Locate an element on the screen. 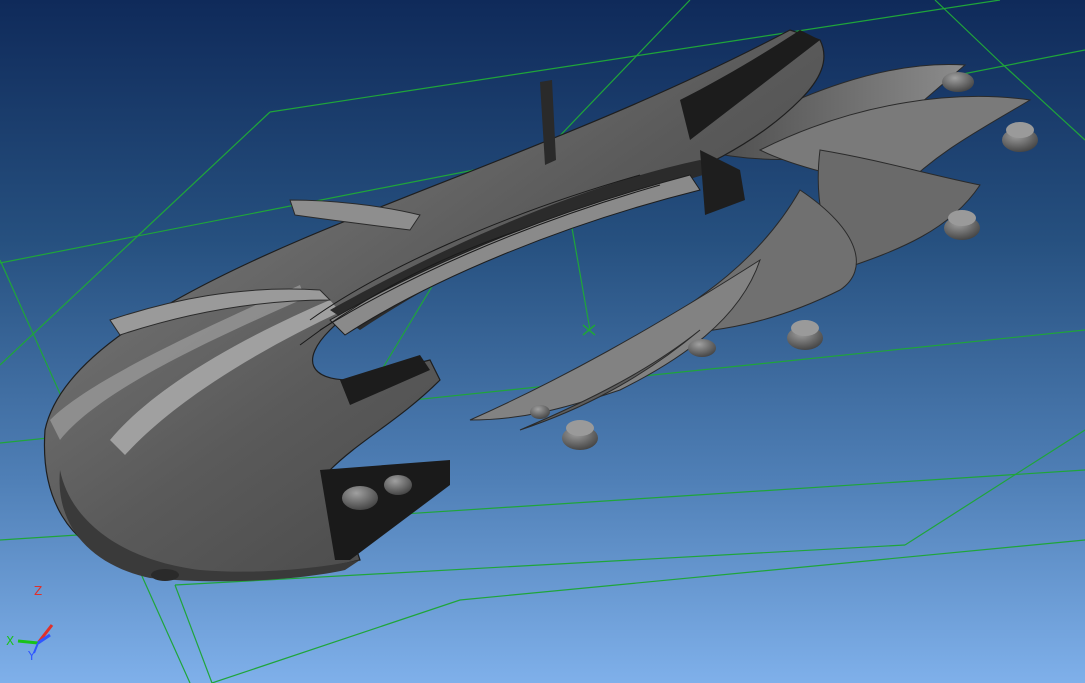  x-axis-label: X is located at coordinates (10, 641).